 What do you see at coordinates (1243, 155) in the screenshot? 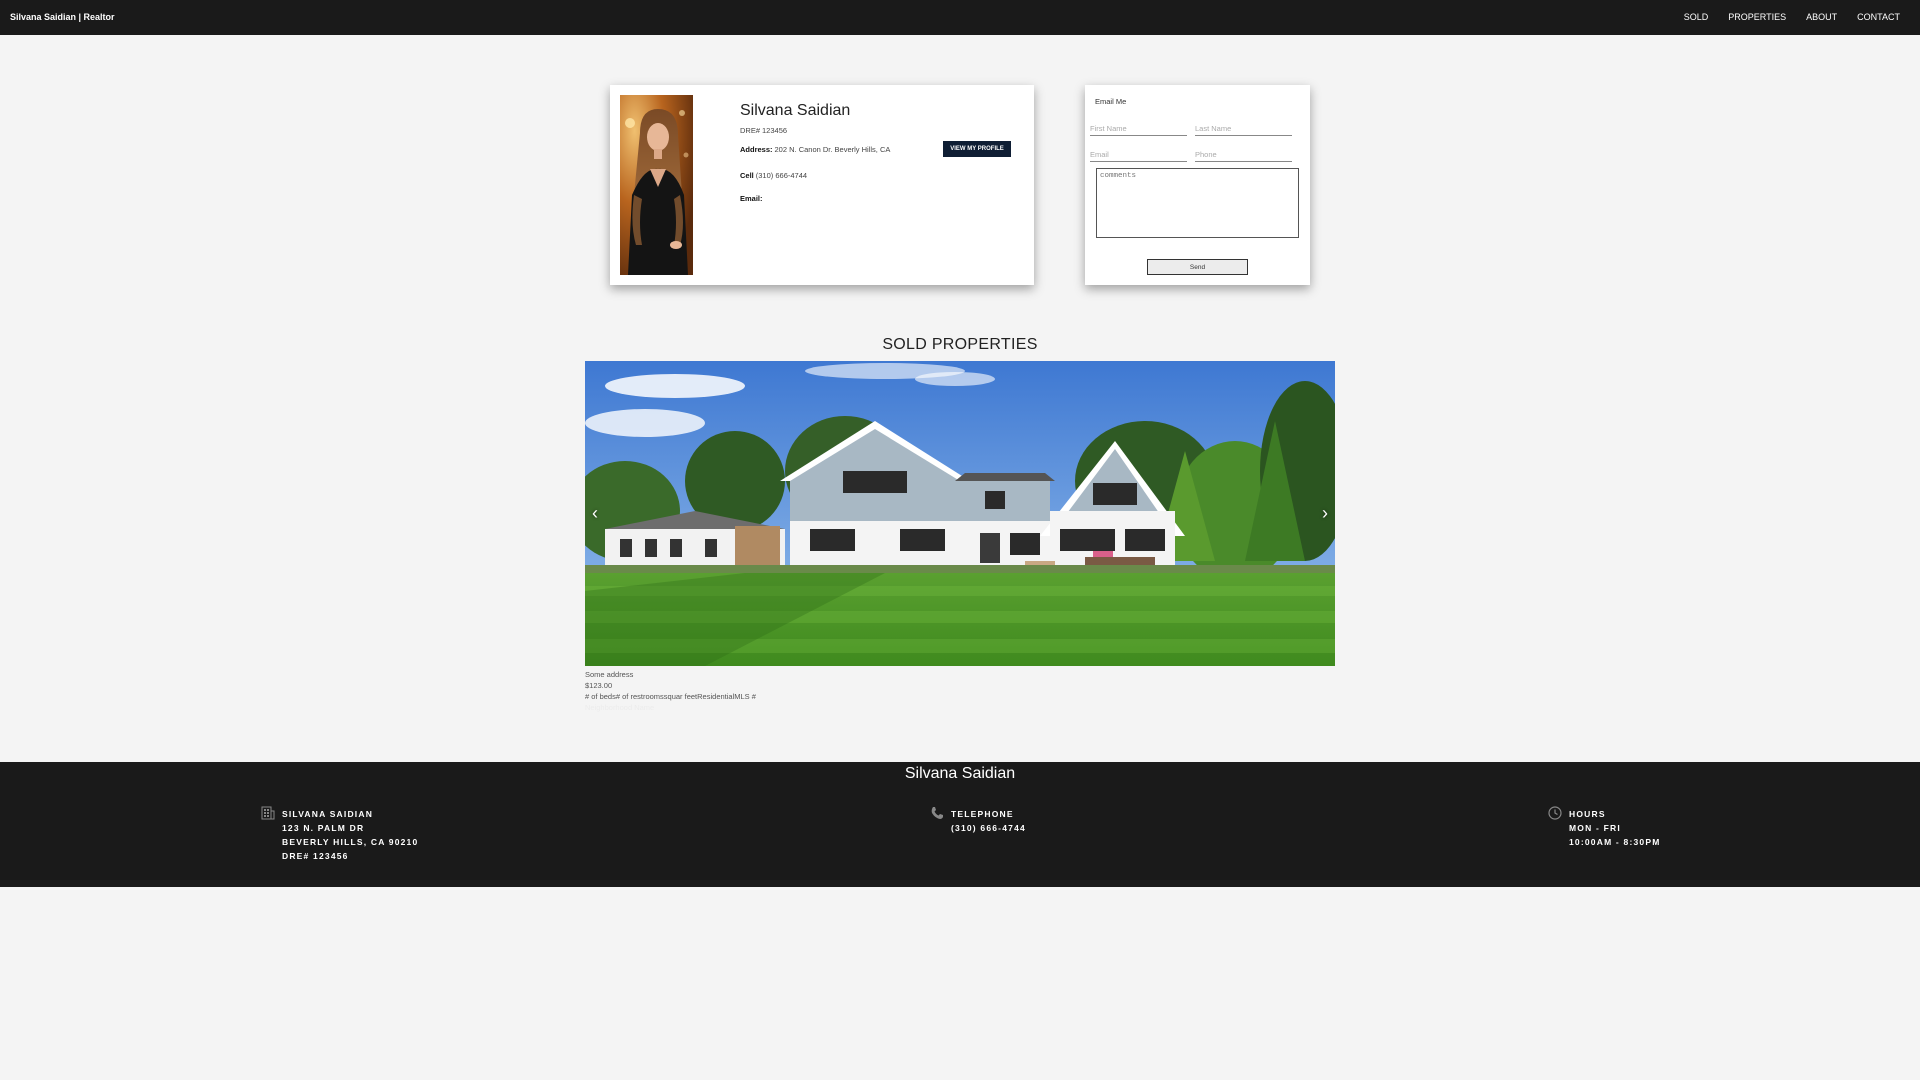
I see `phone-field` at bounding box center [1243, 155].